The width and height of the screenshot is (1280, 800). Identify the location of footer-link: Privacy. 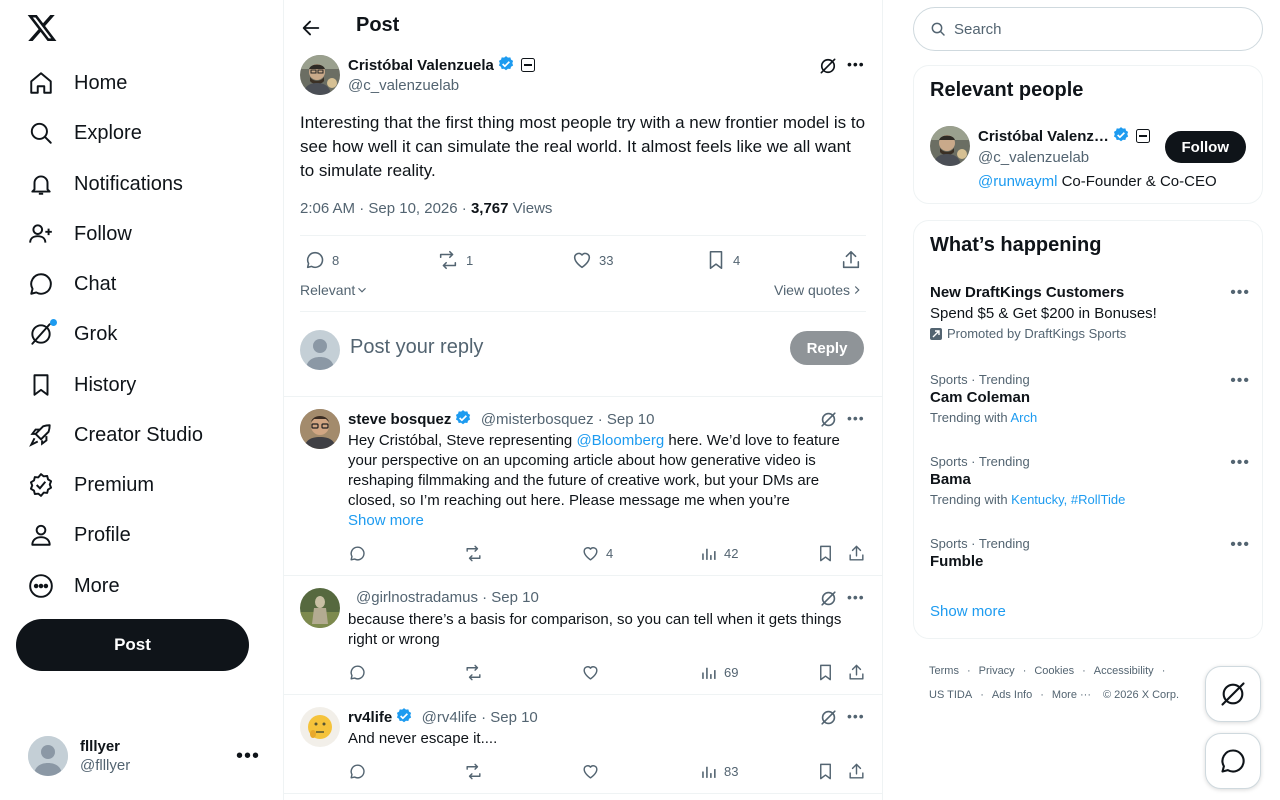
(997, 671).